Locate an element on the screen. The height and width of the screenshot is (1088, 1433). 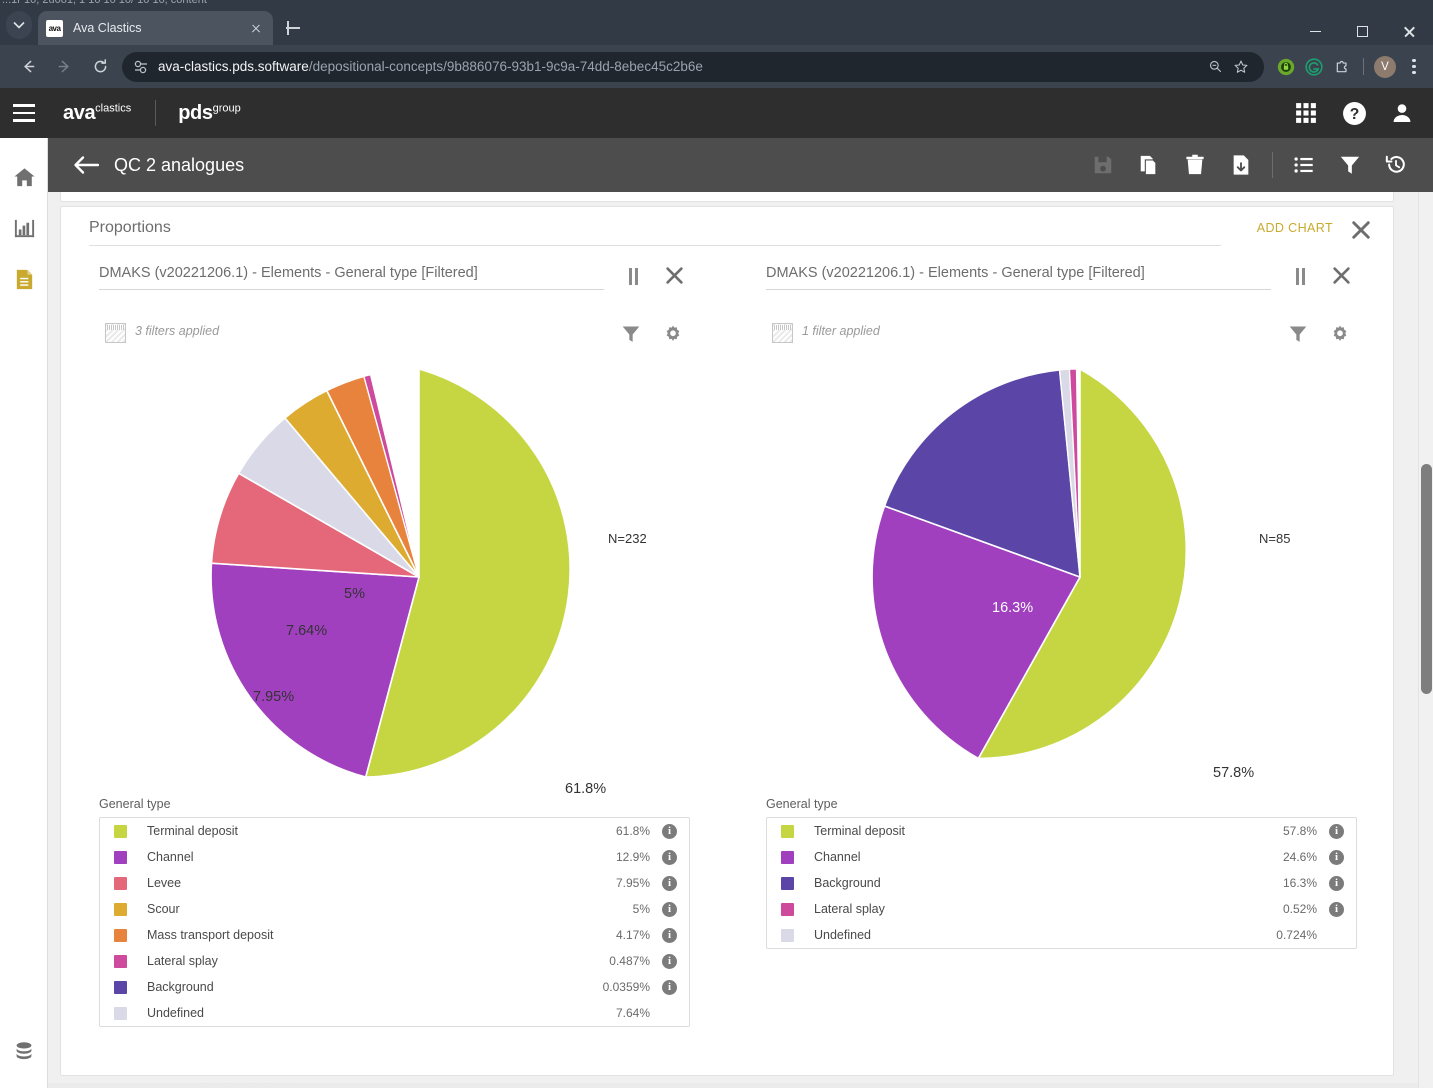
back-button is located at coordinates (86, 165).